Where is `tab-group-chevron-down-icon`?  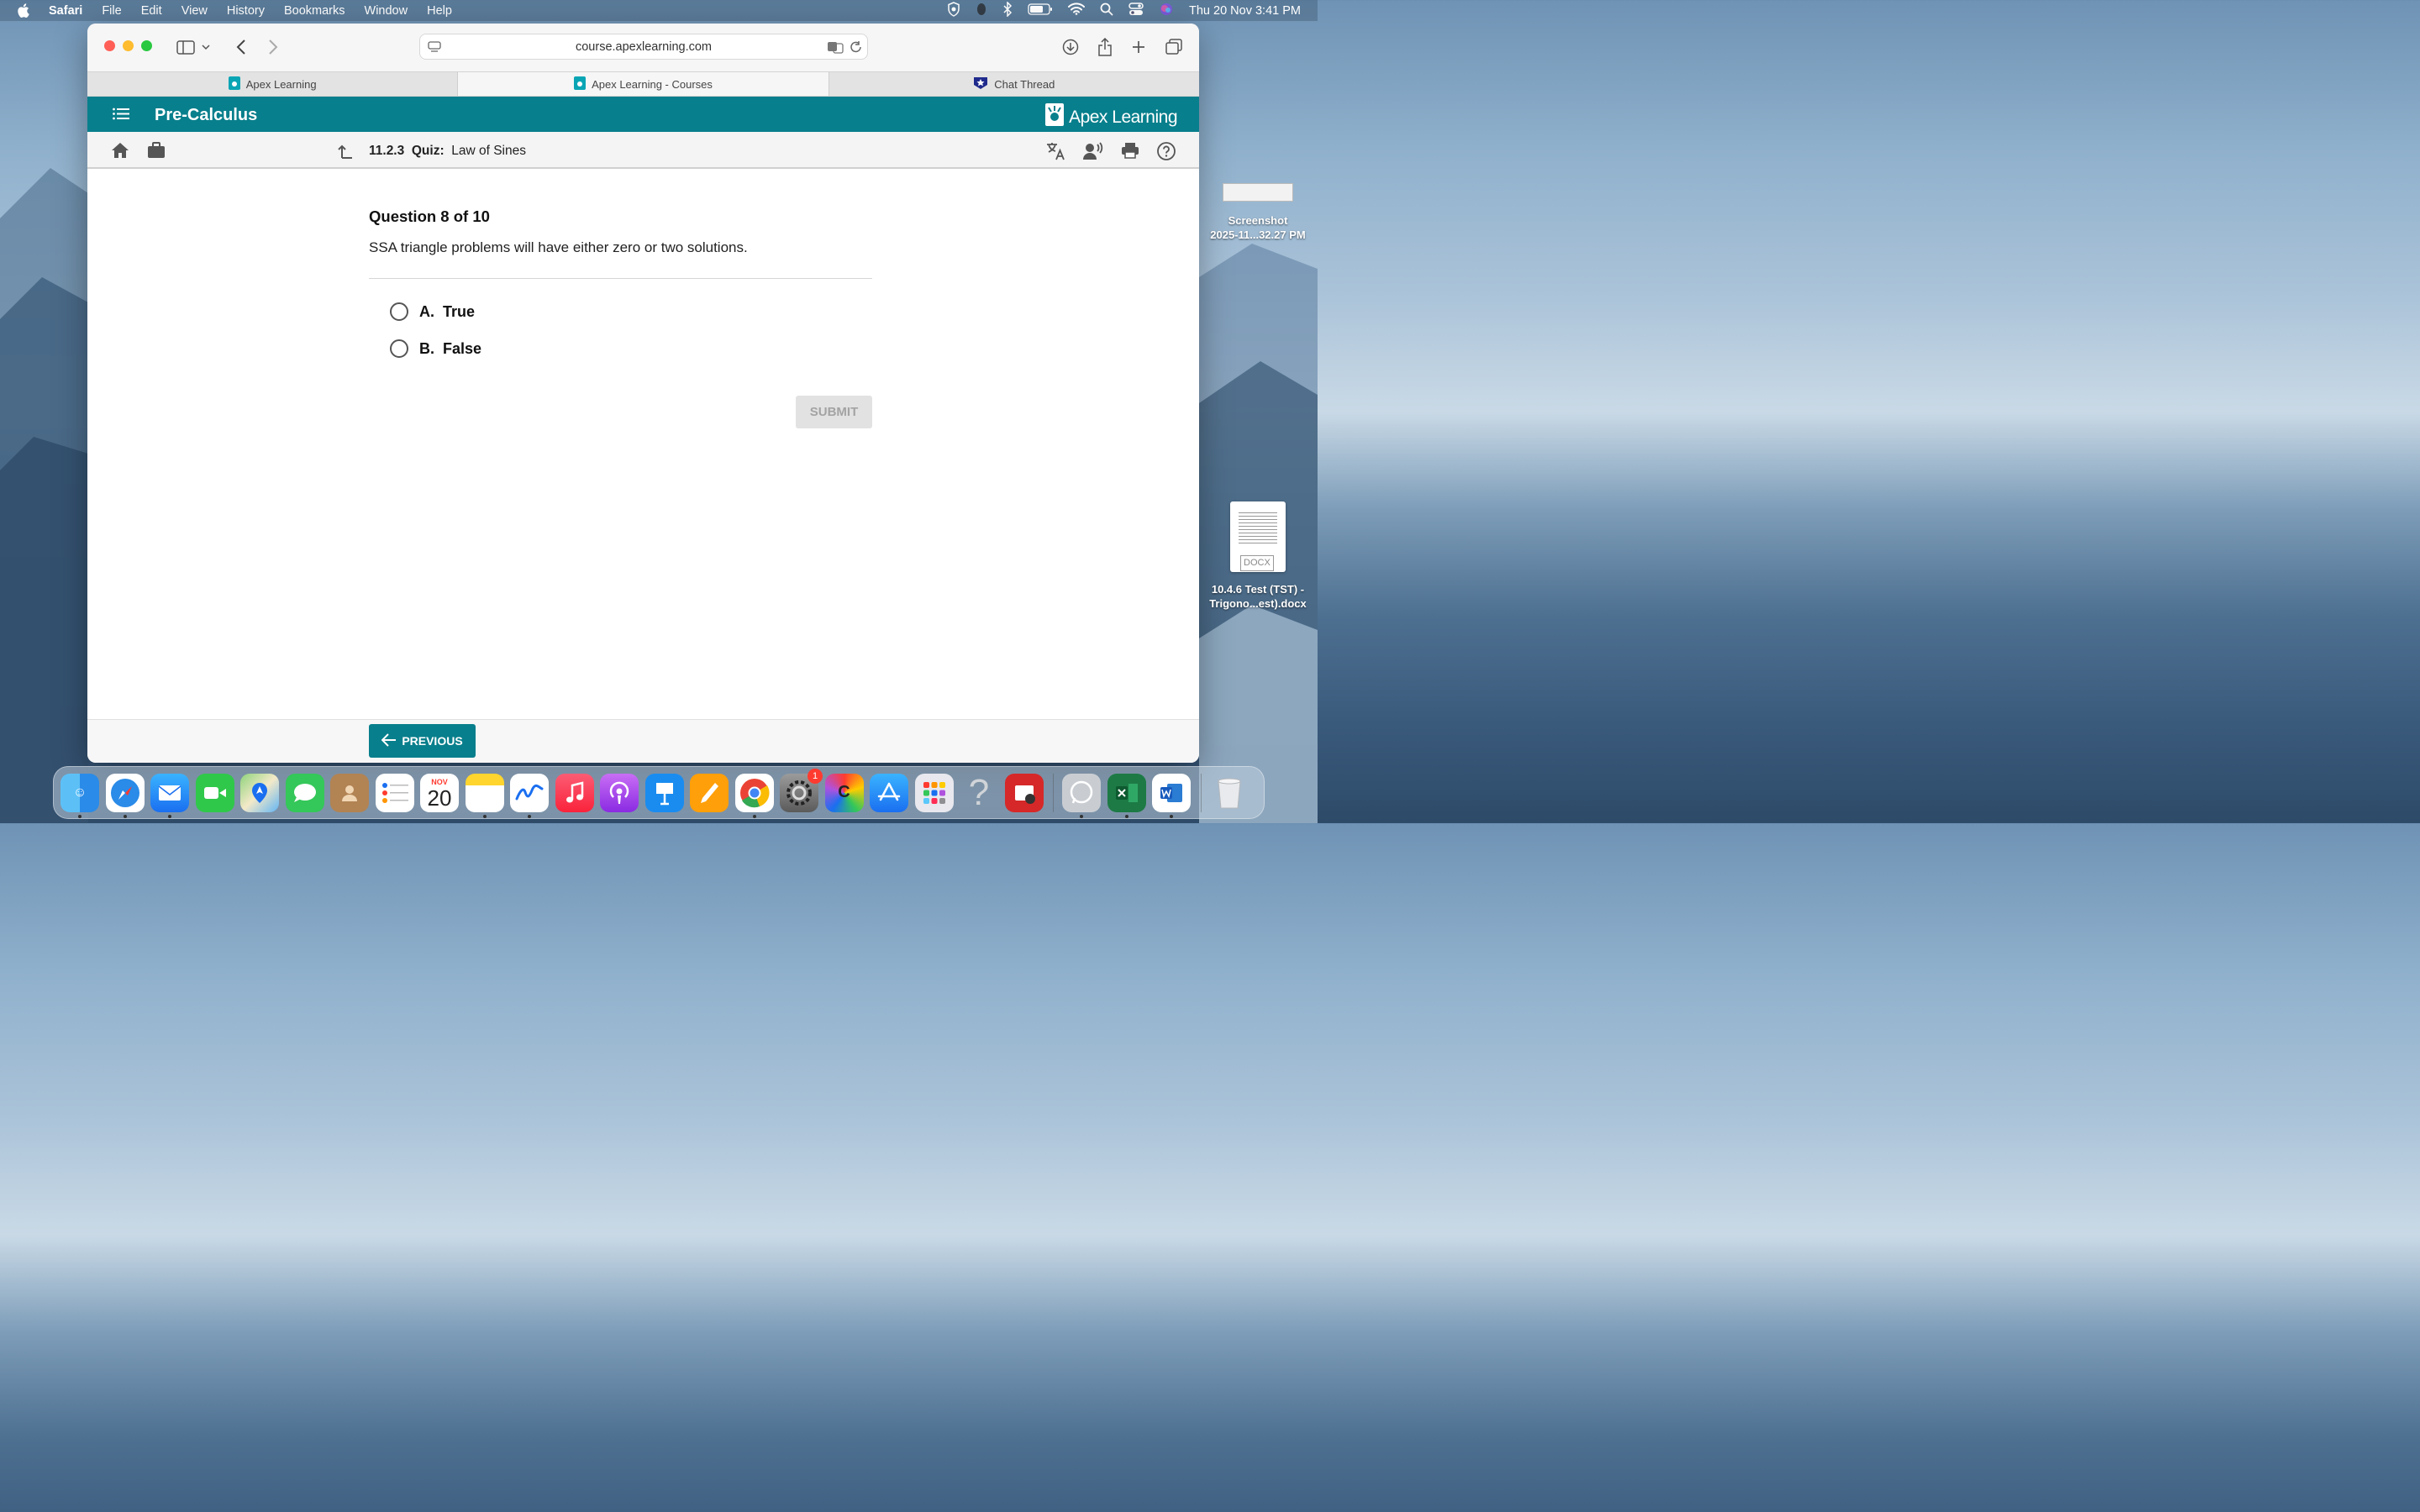 tab-group-chevron-down-icon is located at coordinates (206, 47).